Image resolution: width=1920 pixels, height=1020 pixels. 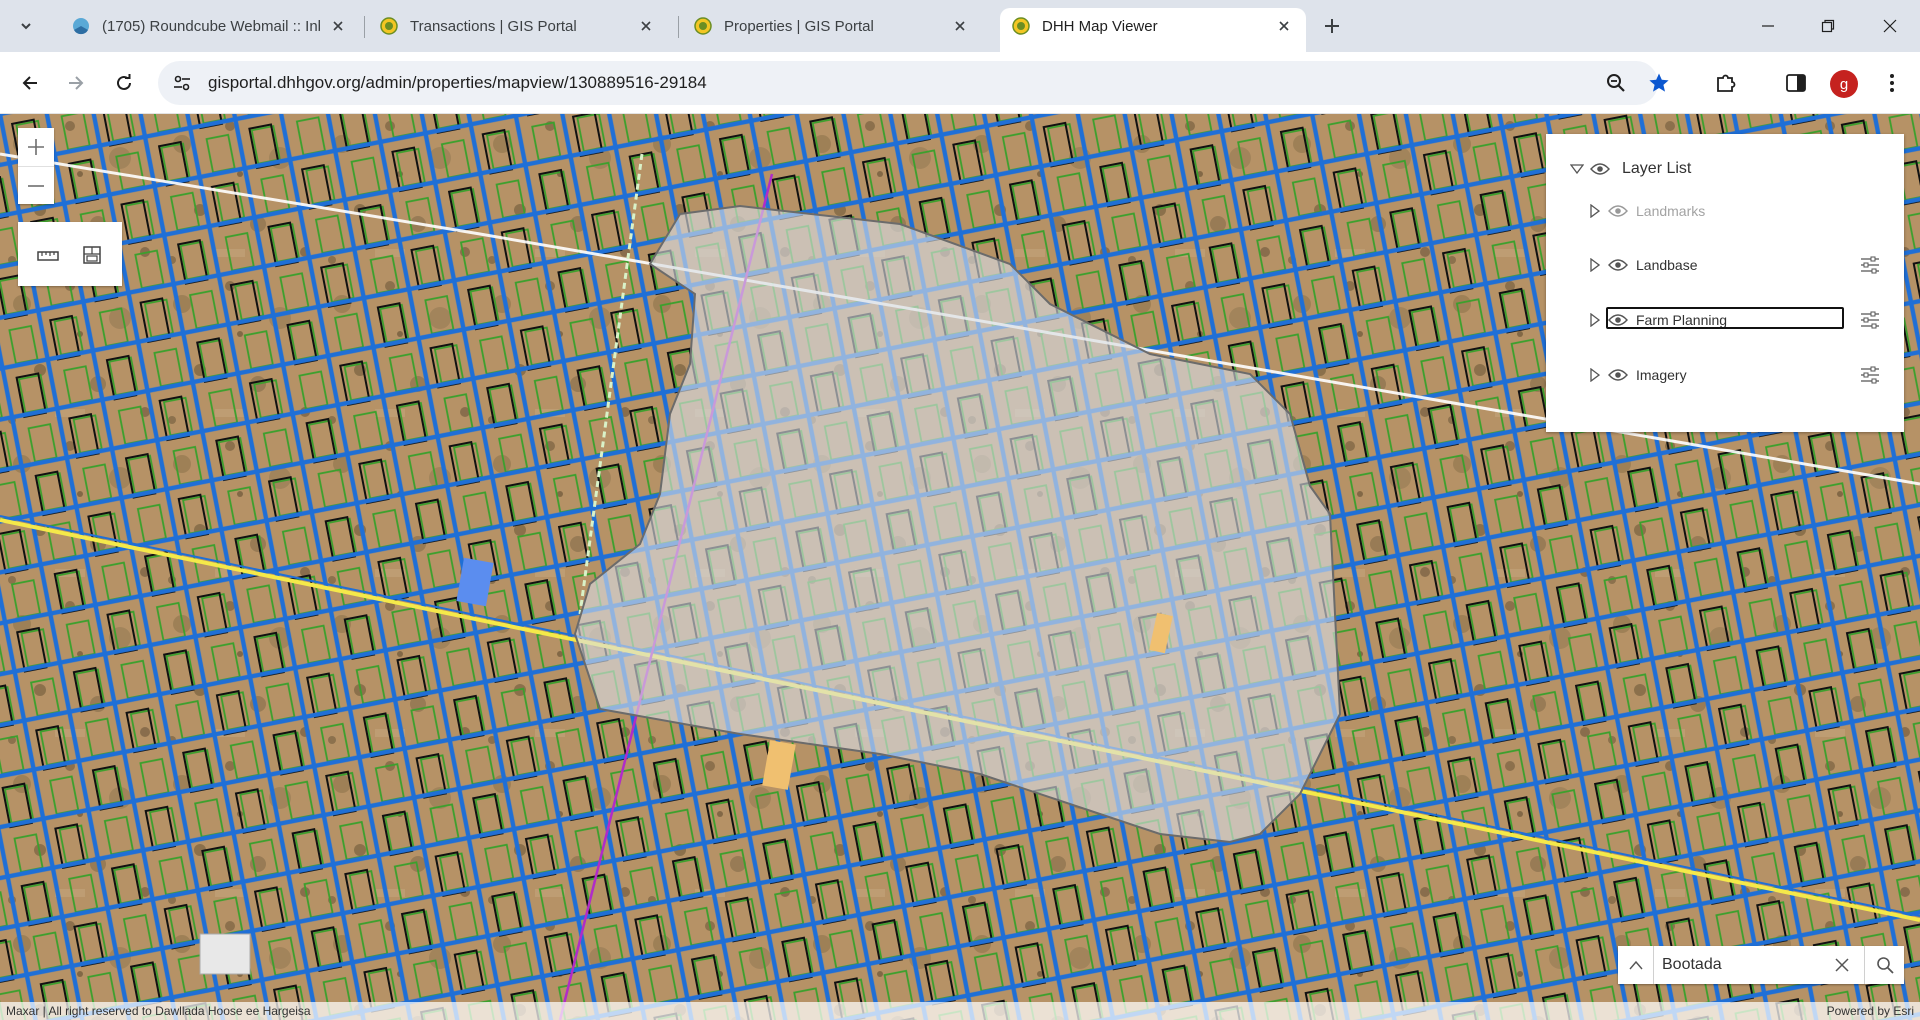 I want to click on zoom-in-button, so click(x=36, y=147).